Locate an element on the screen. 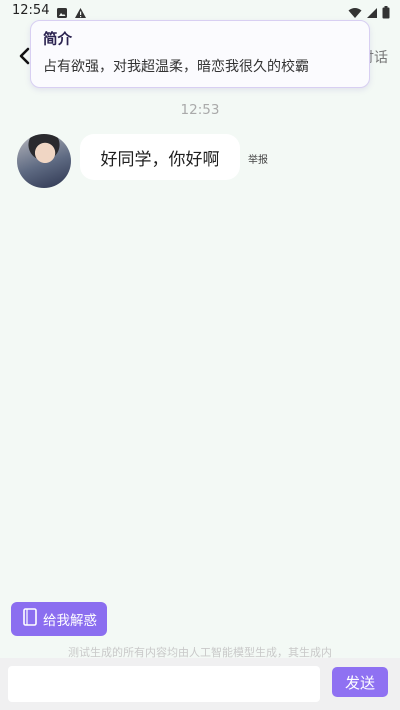 The width and height of the screenshot is (400, 710). signal-icon is located at coordinates (372, 13).